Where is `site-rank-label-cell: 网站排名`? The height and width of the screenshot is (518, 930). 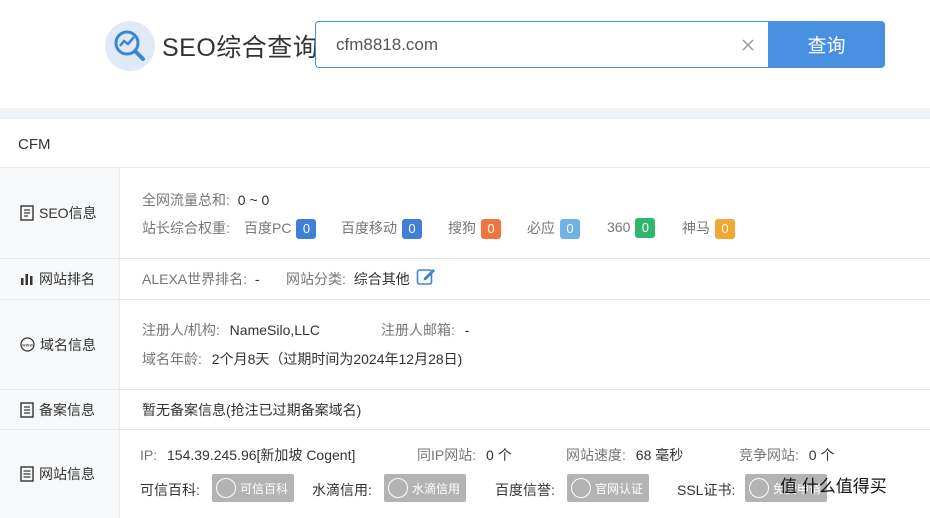 site-rank-label-cell: 网站排名 is located at coordinates (60, 279).